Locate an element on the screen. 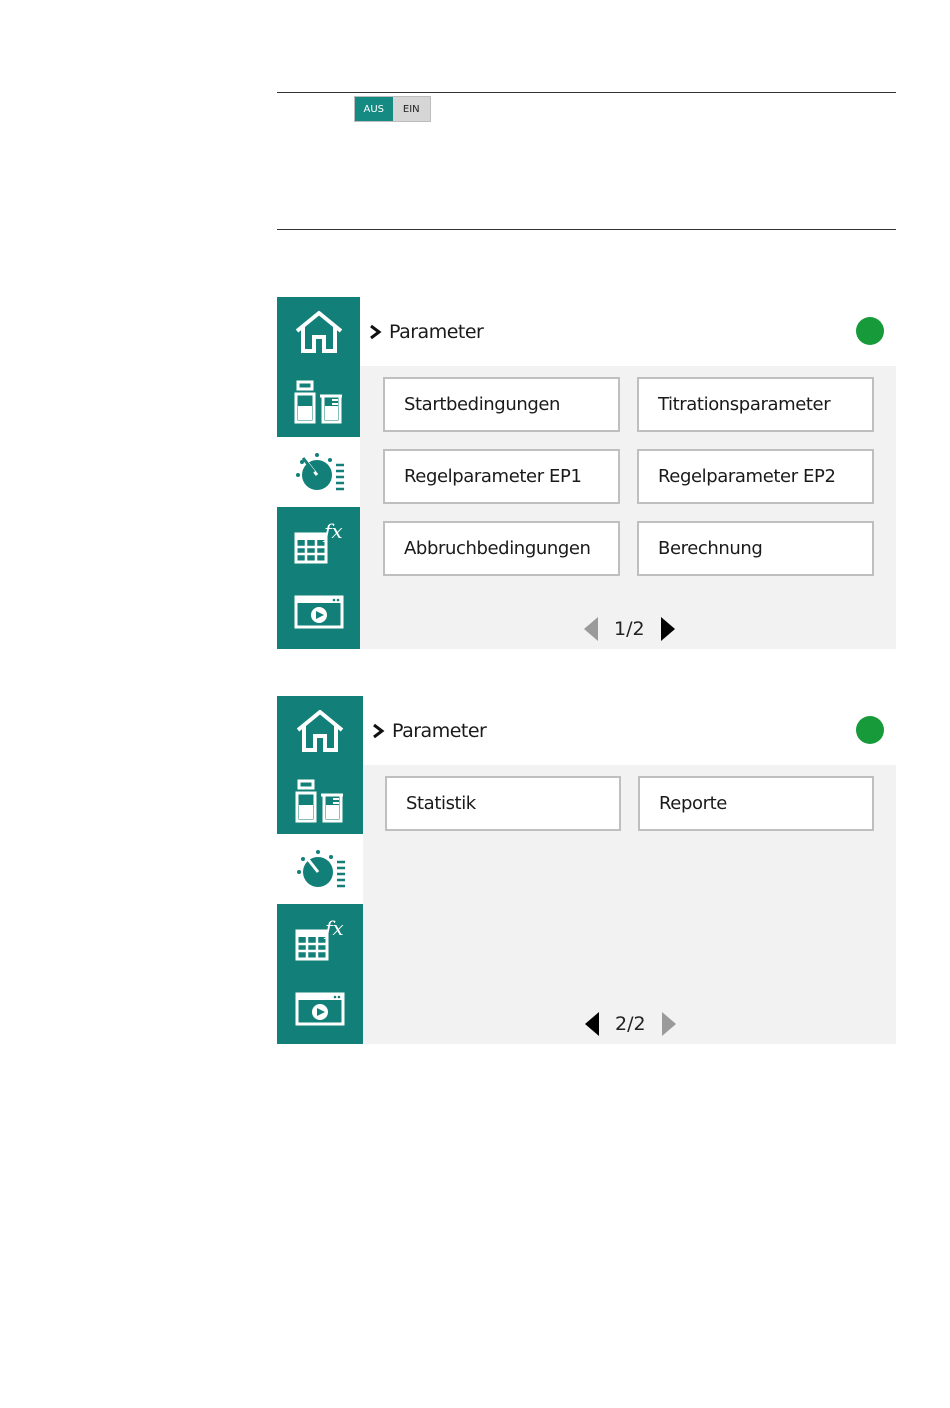 Image resolution: width=950 pixels, height=1408 pixels. page-indicator: 1/2 is located at coordinates (629, 629).